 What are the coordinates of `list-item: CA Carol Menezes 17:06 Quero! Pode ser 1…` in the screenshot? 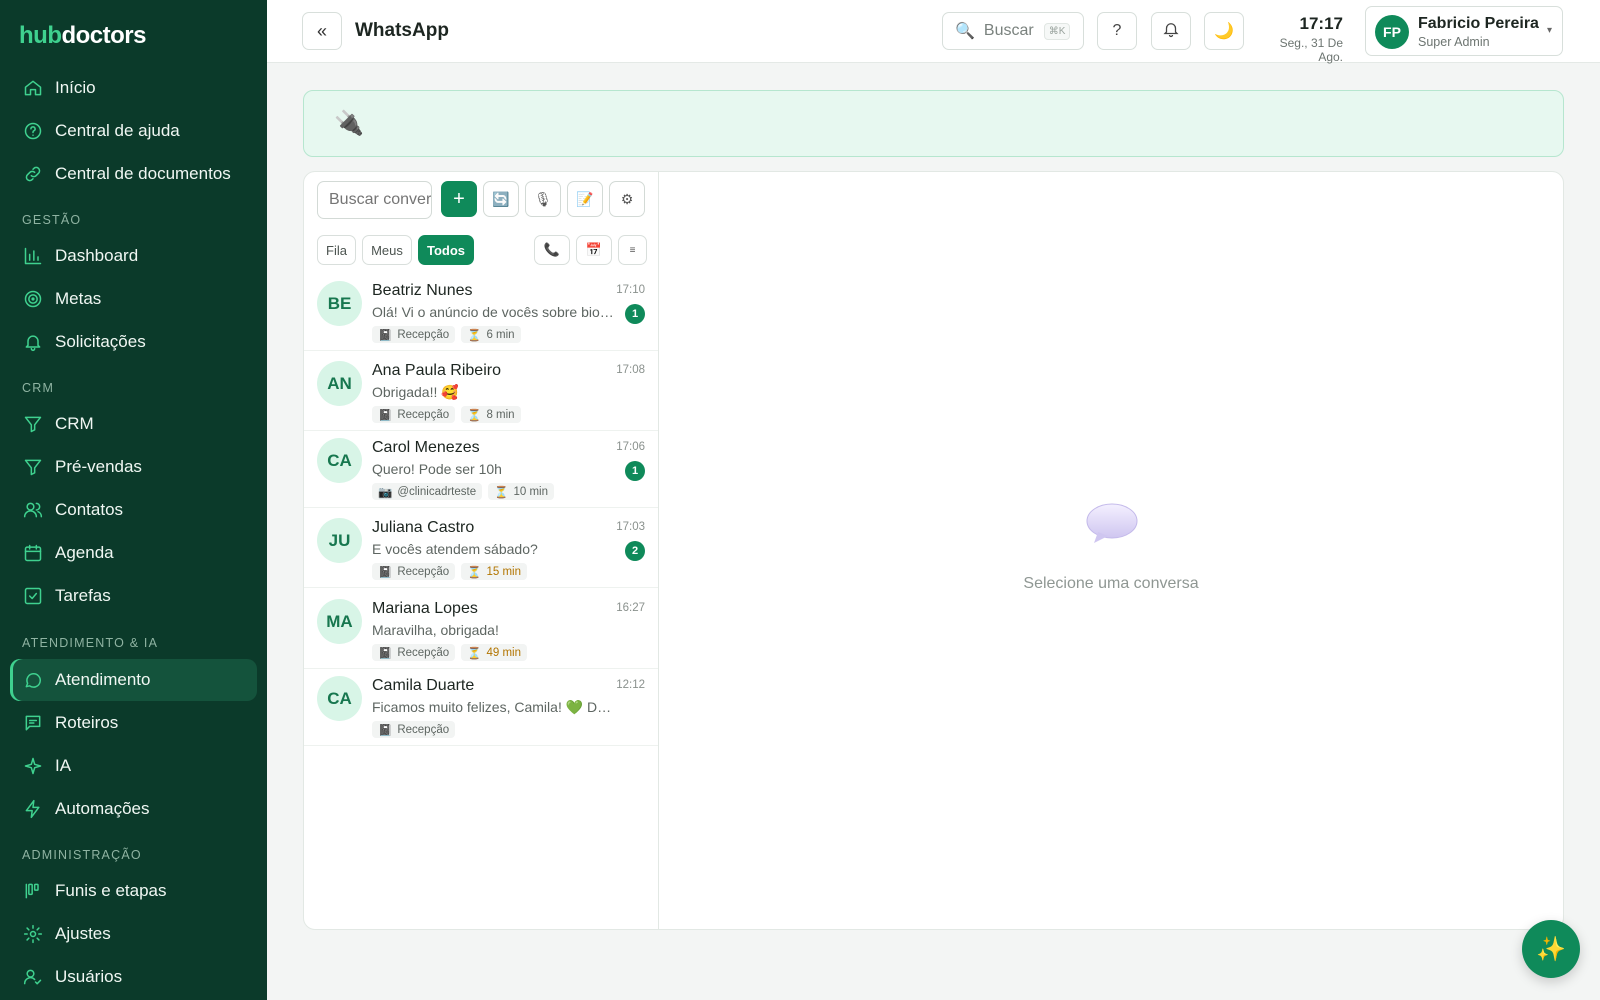 It's located at (481, 468).